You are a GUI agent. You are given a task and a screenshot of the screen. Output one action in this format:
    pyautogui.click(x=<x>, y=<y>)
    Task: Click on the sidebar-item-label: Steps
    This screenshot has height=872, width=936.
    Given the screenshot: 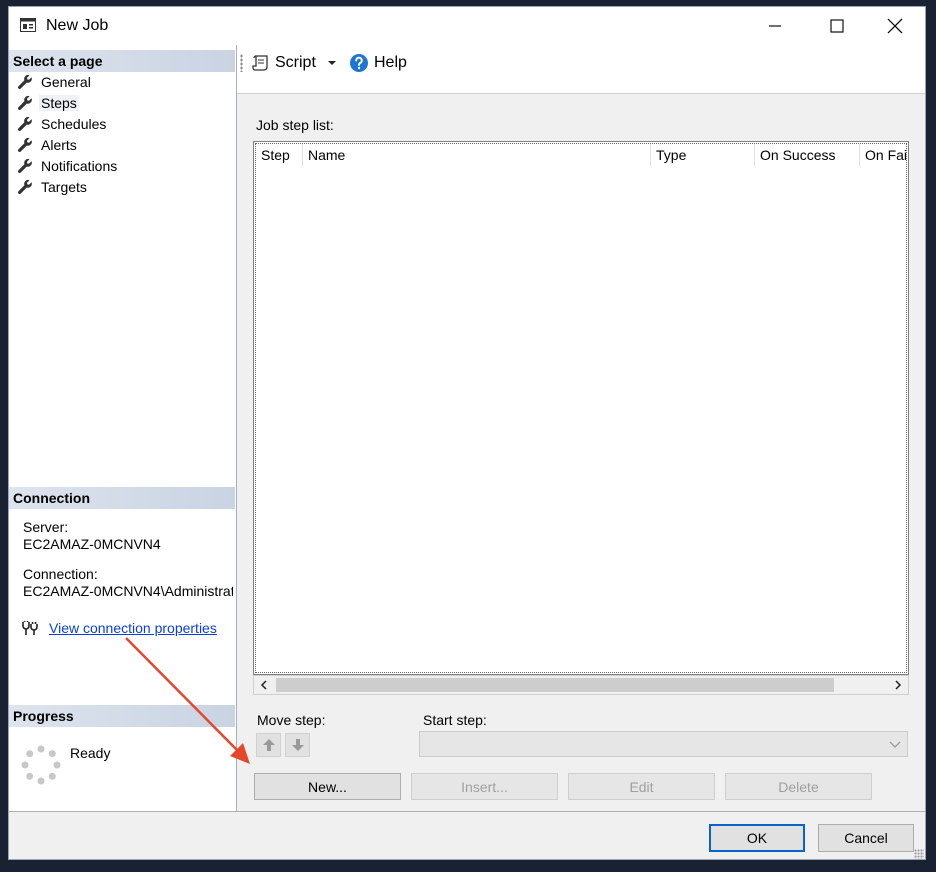 What is the action you would take?
    pyautogui.click(x=59, y=103)
    